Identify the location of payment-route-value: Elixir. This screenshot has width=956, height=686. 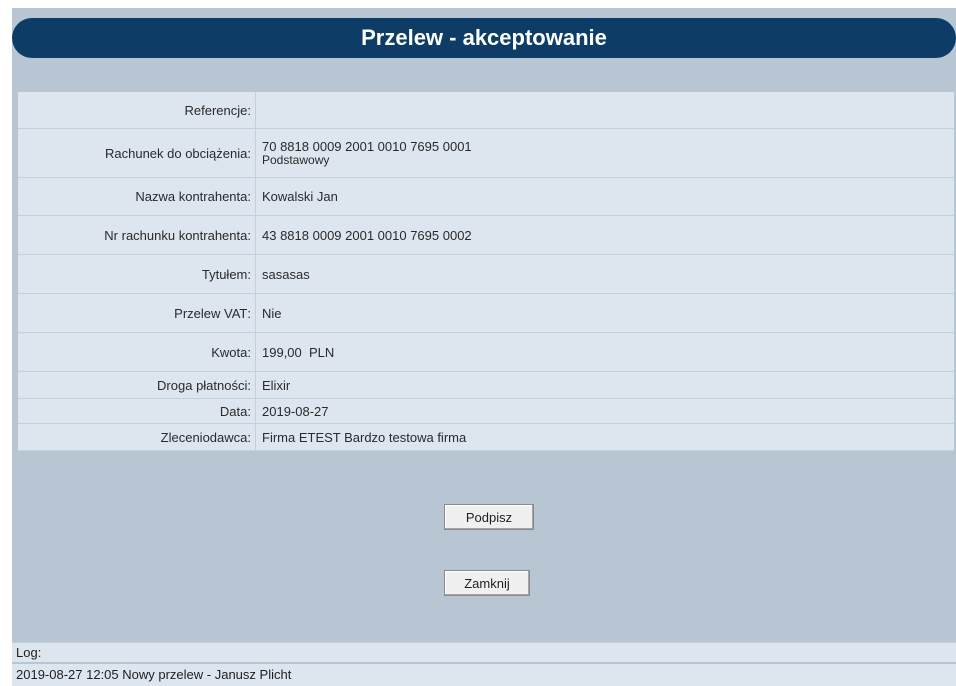
(276, 385).